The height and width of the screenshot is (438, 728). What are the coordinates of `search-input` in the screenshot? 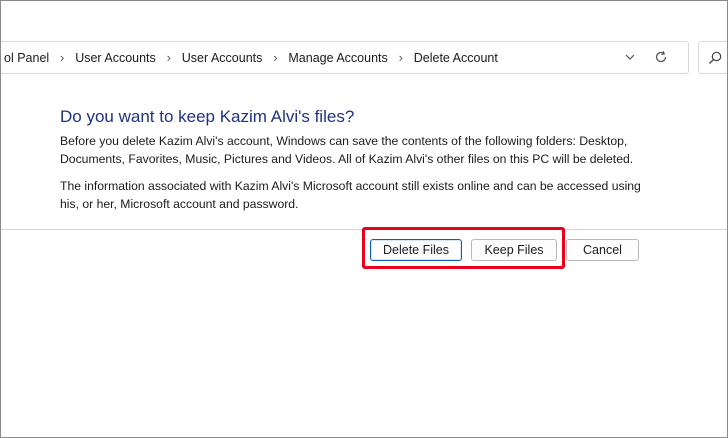 It's located at (712, 57).